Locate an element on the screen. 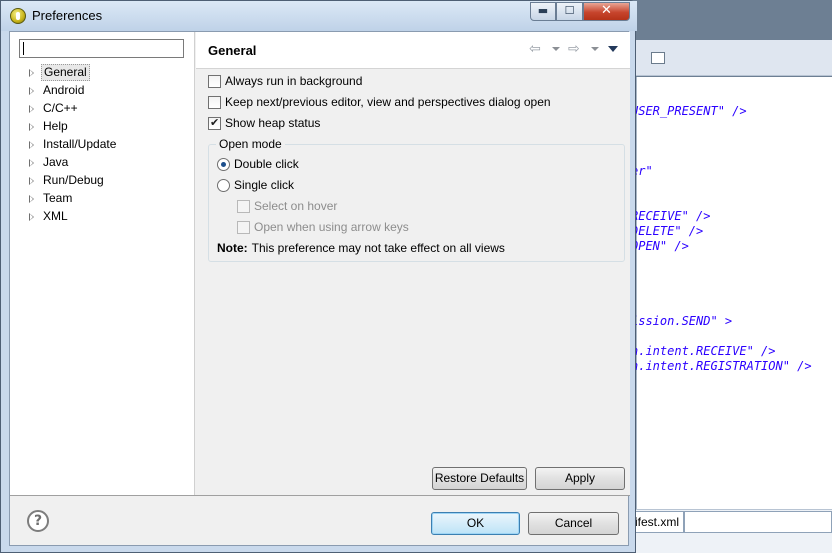  tree-item-label: XML is located at coordinates (55, 216).